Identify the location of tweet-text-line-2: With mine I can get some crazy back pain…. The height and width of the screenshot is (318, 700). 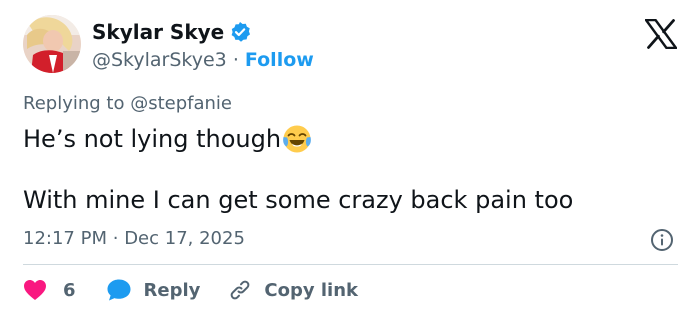
(298, 200).